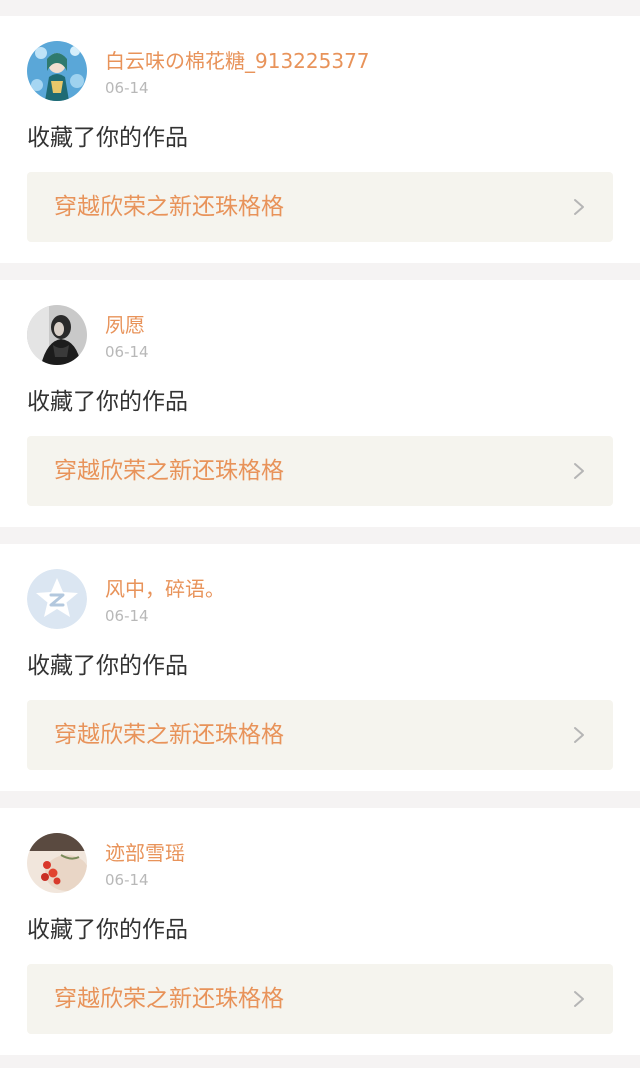 This screenshot has height=1068, width=640. What do you see at coordinates (145, 853) in the screenshot?
I see `username: 迹部雪瑶` at bounding box center [145, 853].